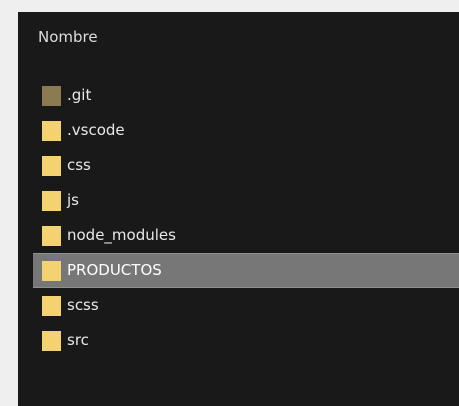 The width and height of the screenshot is (459, 406). What do you see at coordinates (238, 130) in the screenshot?
I see `list-item-vscode: .vscode` at bounding box center [238, 130].